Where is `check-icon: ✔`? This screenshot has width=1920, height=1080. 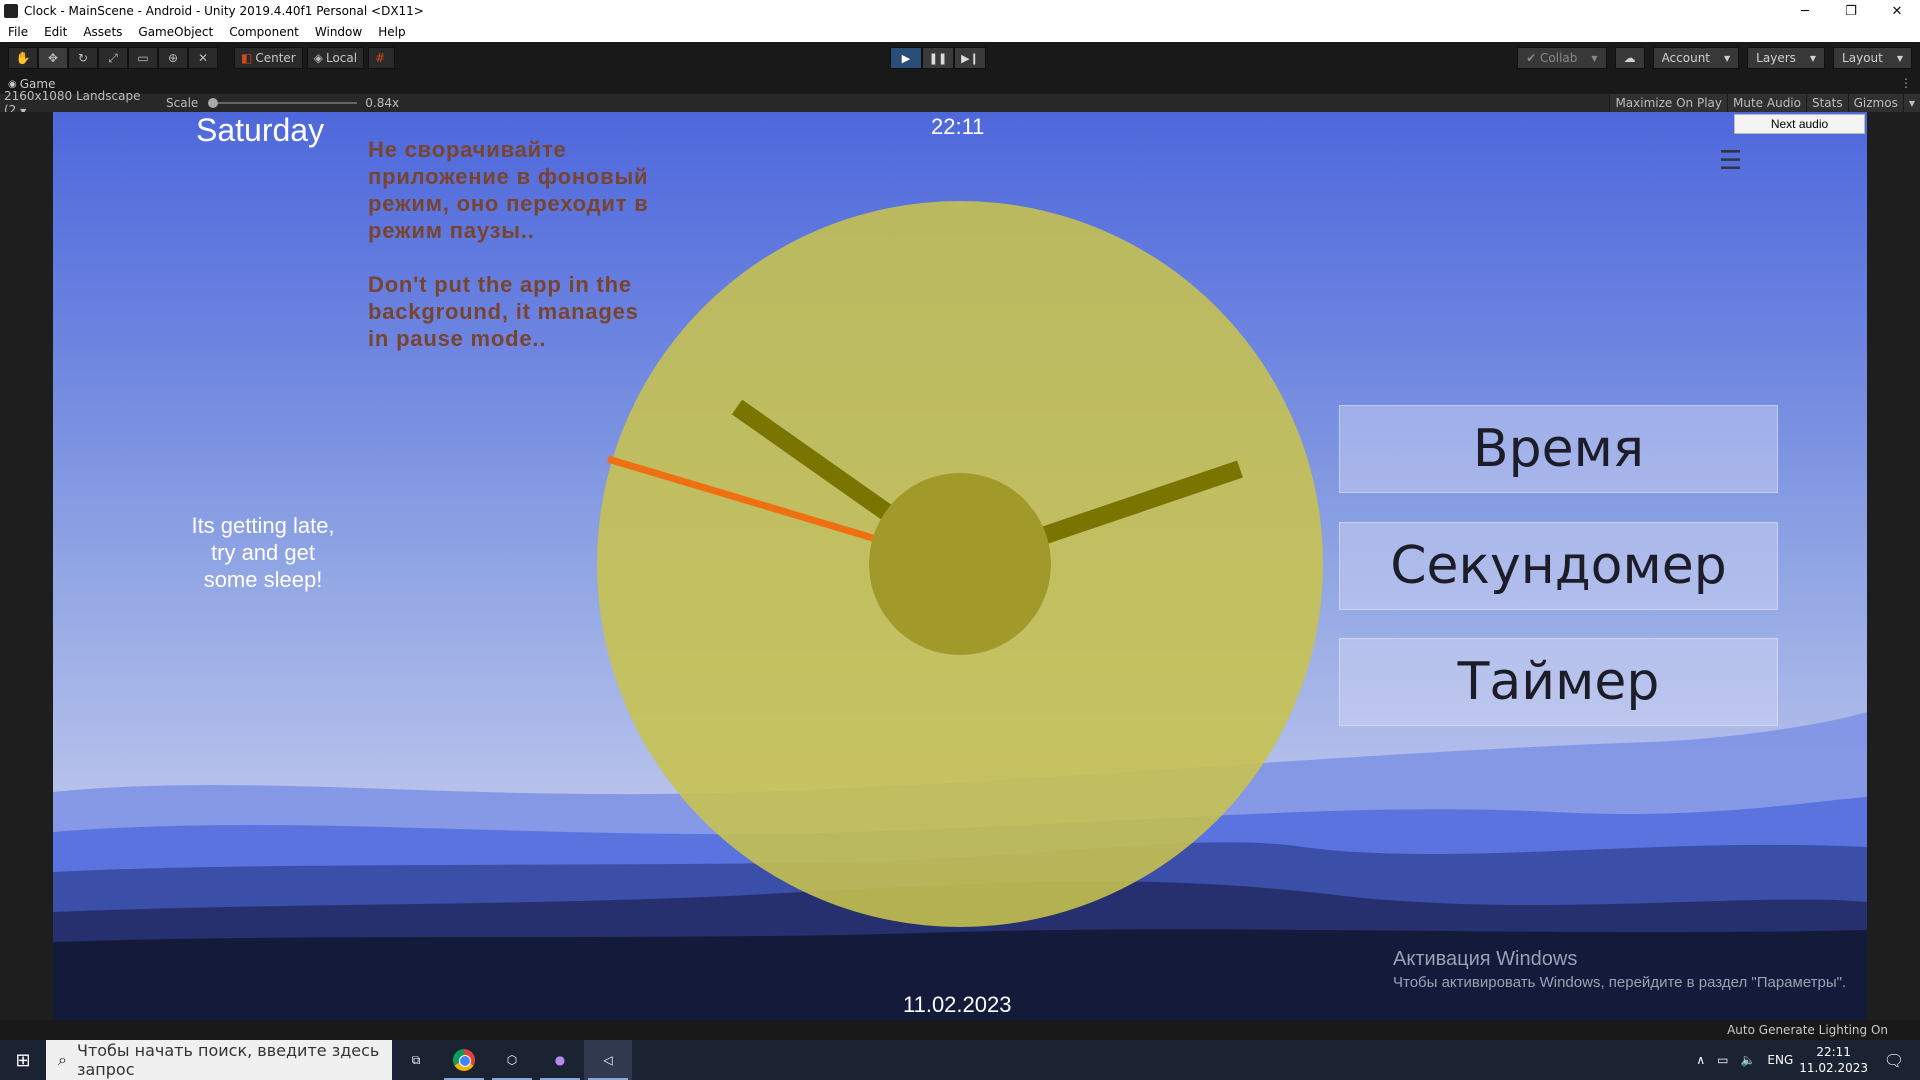
check-icon: ✔ is located at coordinates (1531, 58).